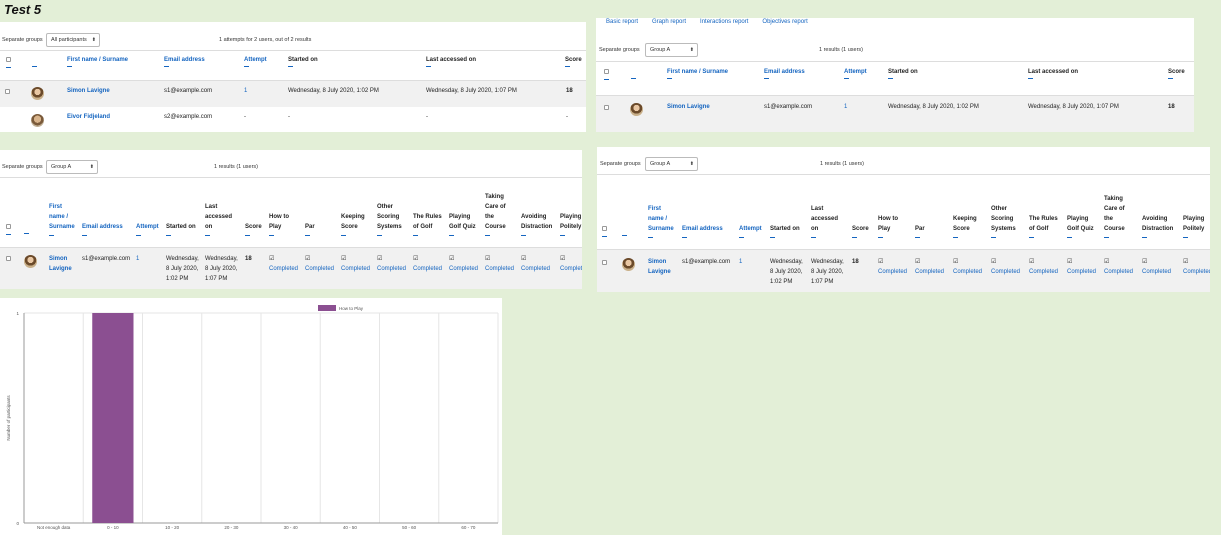 The image size is (1221, 535). I want to click on groups-select: All participants, so click(73, 40).